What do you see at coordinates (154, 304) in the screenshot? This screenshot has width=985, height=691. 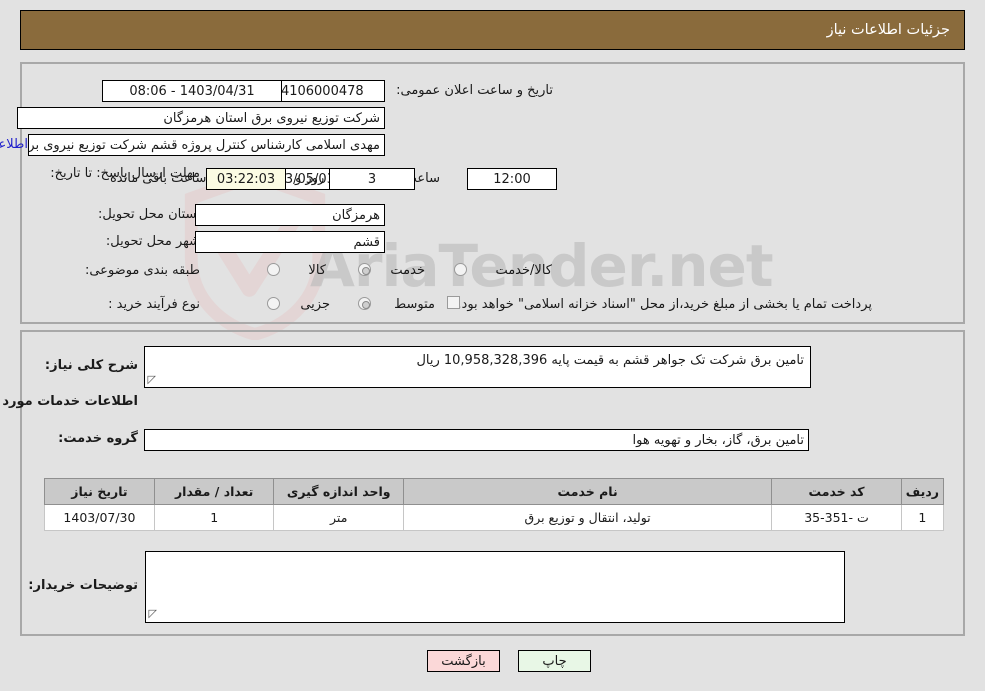 I see `purchase-type-label: نوع فرآیند خرید :` at bounding box center [154, 304].